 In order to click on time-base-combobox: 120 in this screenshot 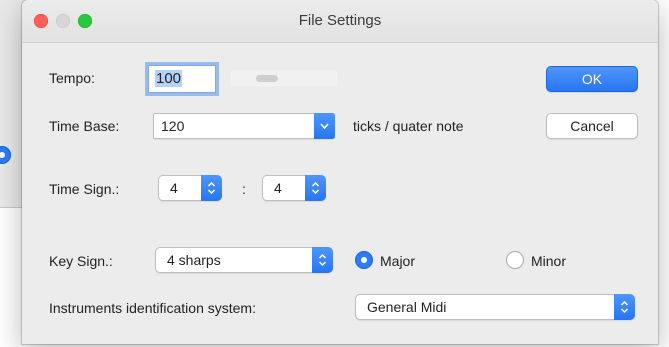, I will do `click(244, 126)`.